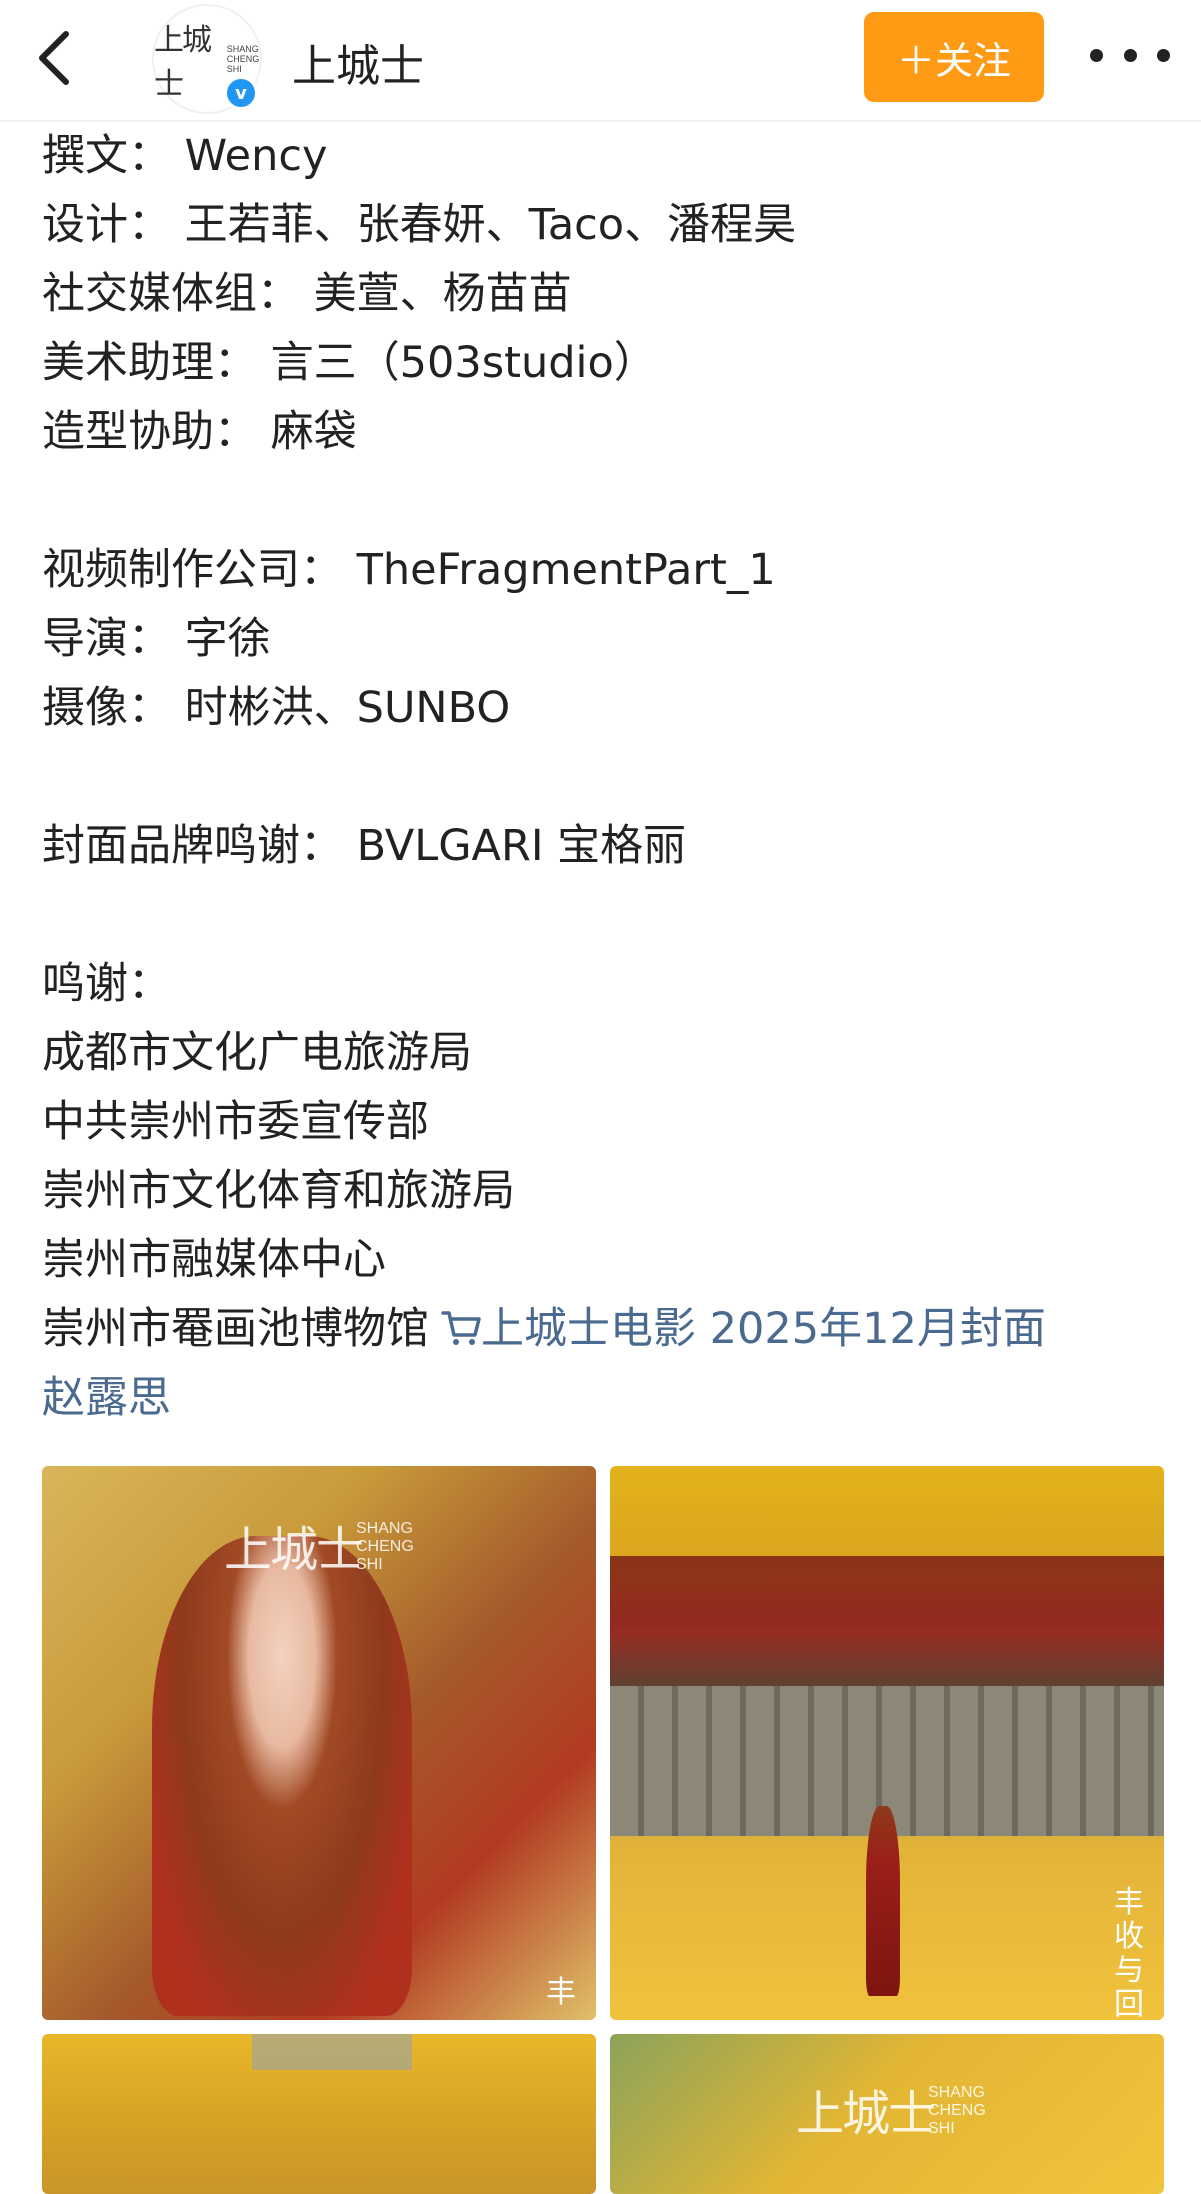 The height and width of the screenshot is (2194, 1201). I want to click on product-link-cont: 赵露思, so click(607, 1398).